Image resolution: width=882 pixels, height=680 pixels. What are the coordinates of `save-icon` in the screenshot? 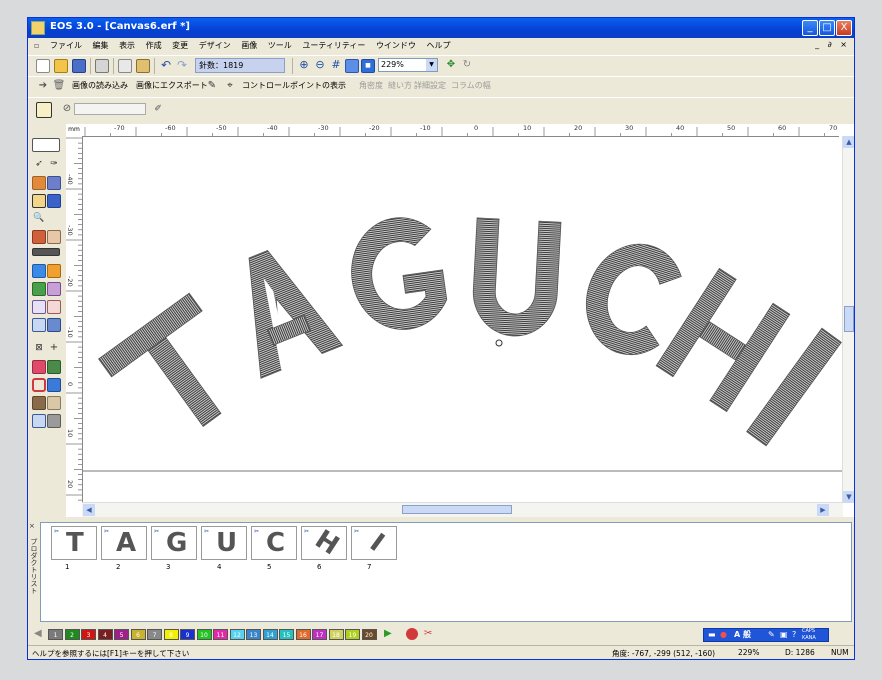 It's located at (79, 66).